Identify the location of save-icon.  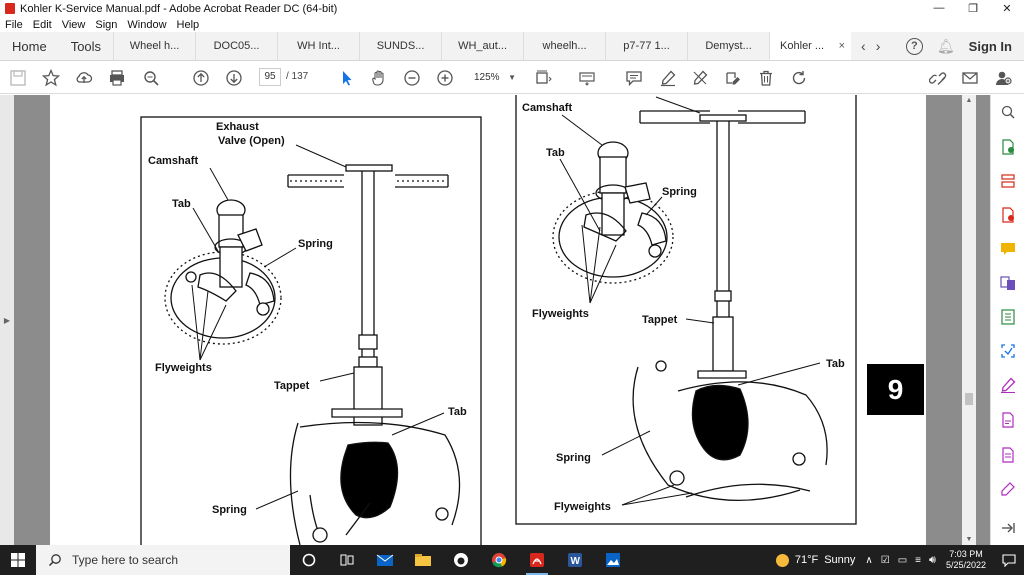
(18, 78).